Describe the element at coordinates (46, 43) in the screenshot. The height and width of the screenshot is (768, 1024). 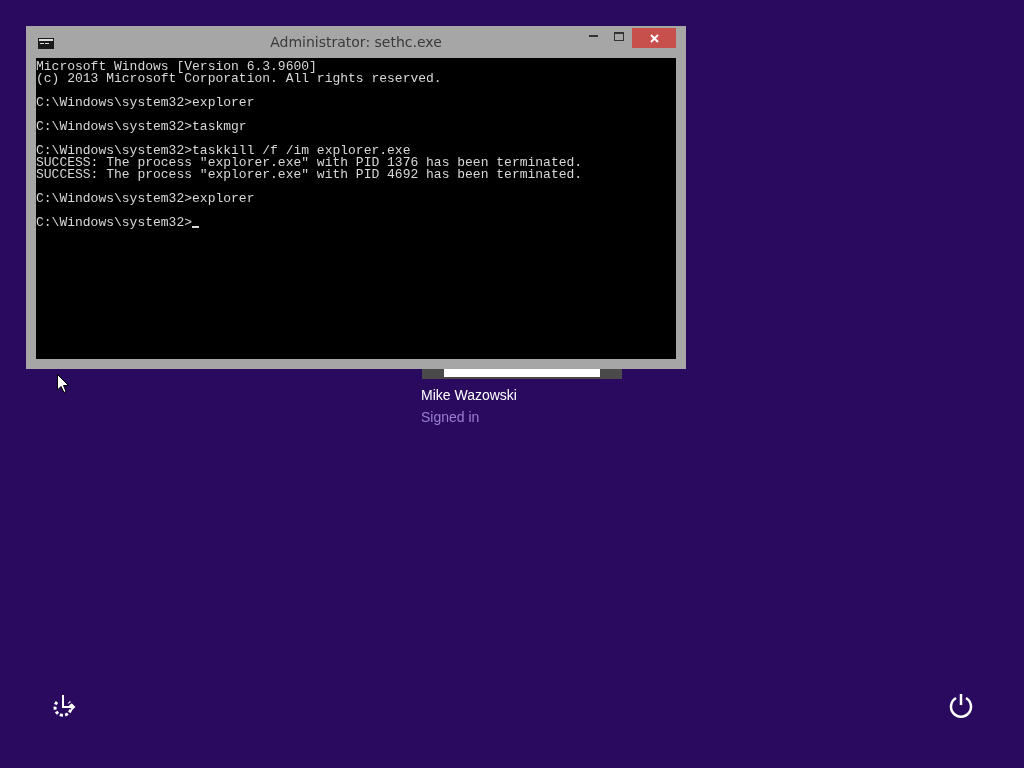
I see `console-app-icon` at that location.